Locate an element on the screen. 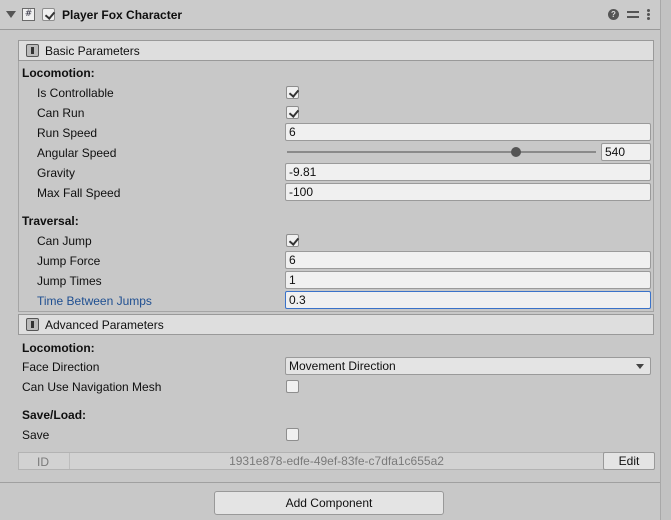  save-label: Save is located at coordinates (36, 435).